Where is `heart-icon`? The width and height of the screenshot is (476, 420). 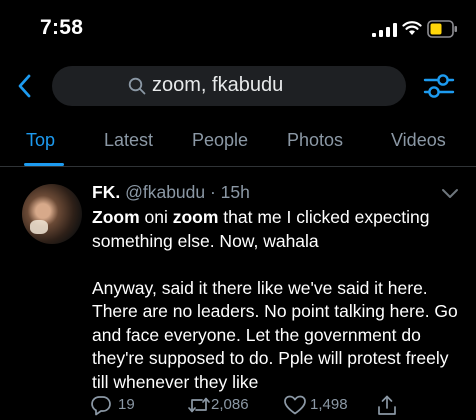
heart-icon is located at coordinates (295, 405).